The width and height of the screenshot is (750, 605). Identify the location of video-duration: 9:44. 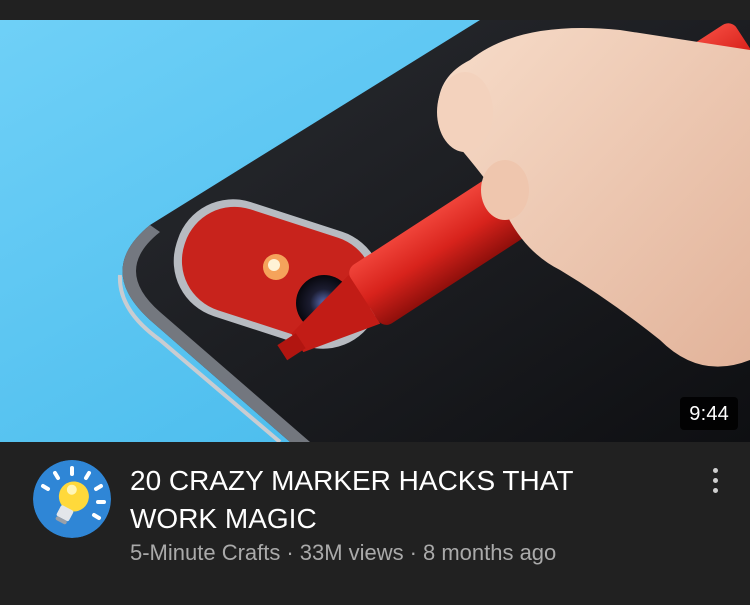
(709, 413).